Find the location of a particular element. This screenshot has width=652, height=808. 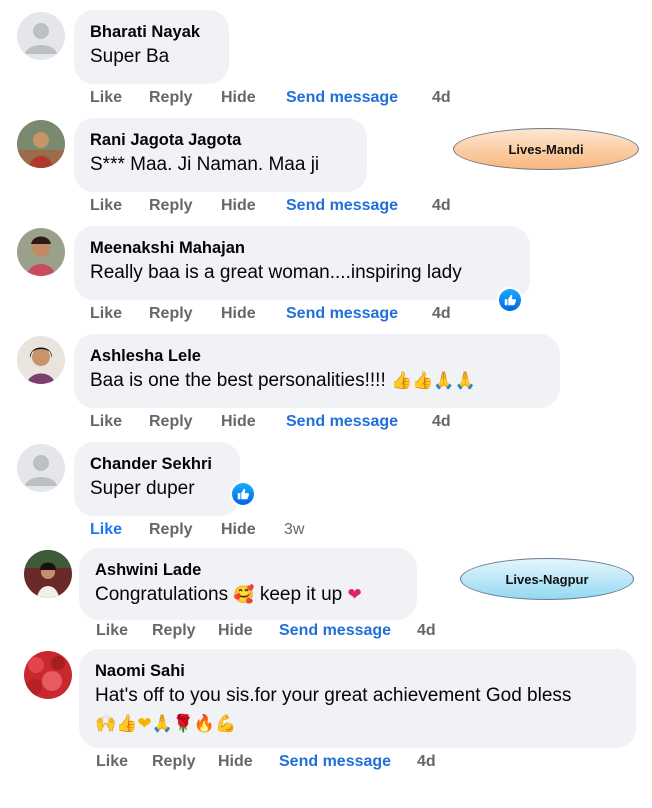

comment-author: Chander Sekhri is located at coordinates (157, 464).